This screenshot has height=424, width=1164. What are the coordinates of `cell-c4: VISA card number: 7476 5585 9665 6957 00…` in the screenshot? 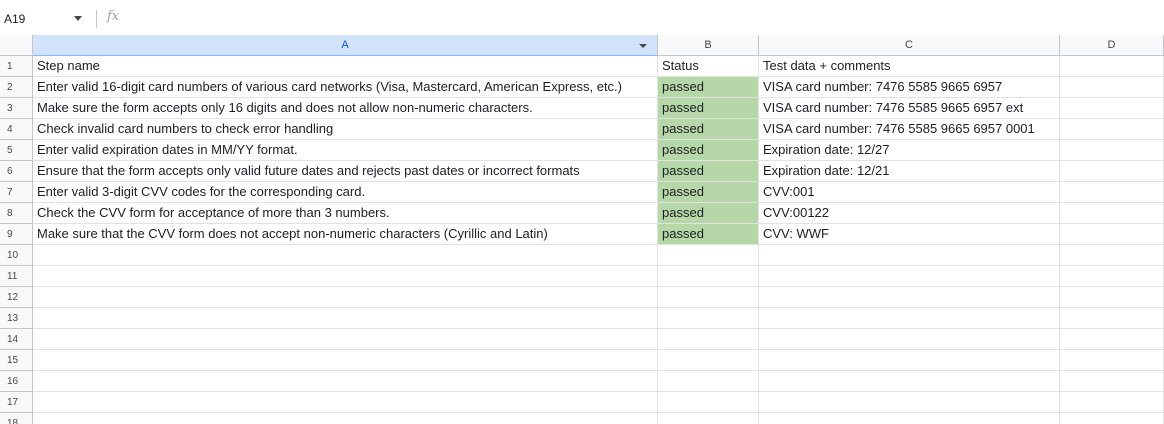 It's located at (909, 129).